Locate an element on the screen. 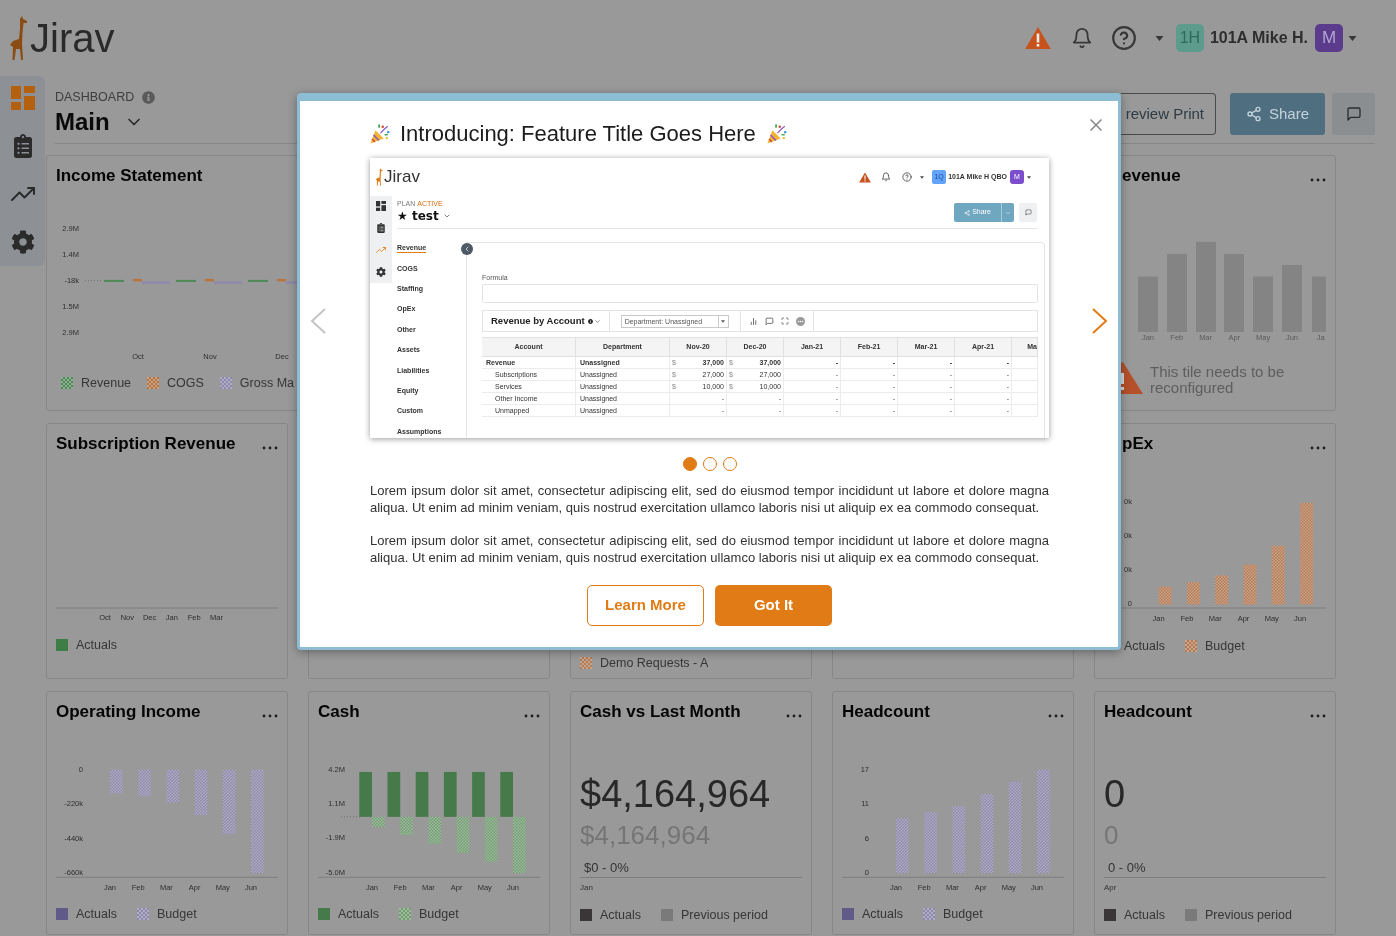  share-button: Share is located at coordinates (1277, 114).